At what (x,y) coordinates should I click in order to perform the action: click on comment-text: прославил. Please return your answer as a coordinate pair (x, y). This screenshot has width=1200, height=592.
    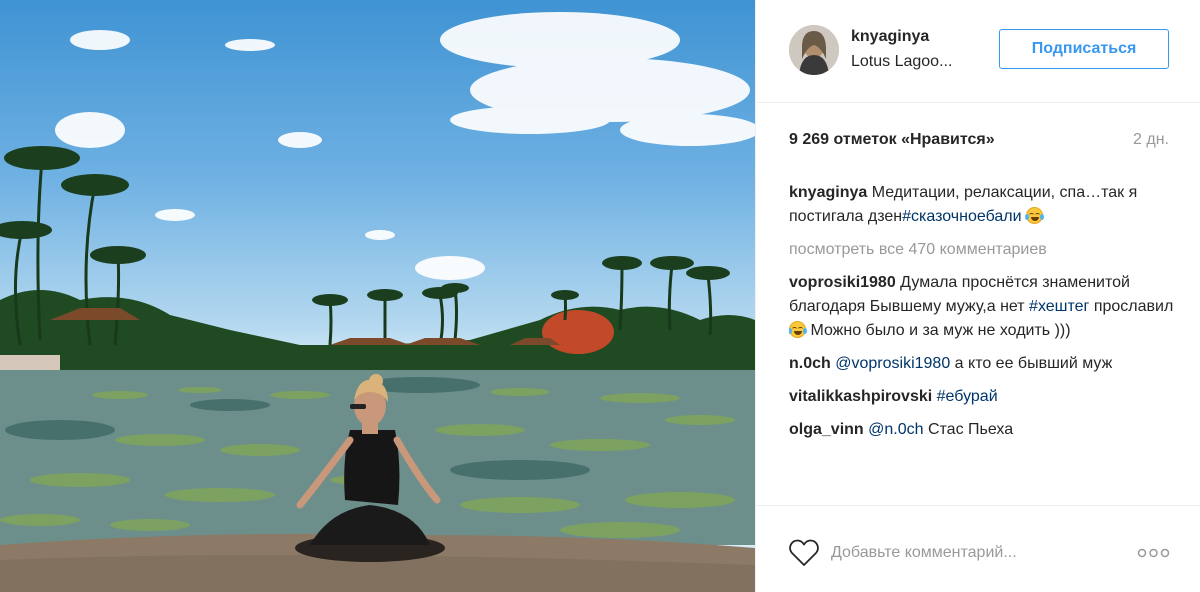
    Looking at the image, I should click on (1131, 306).